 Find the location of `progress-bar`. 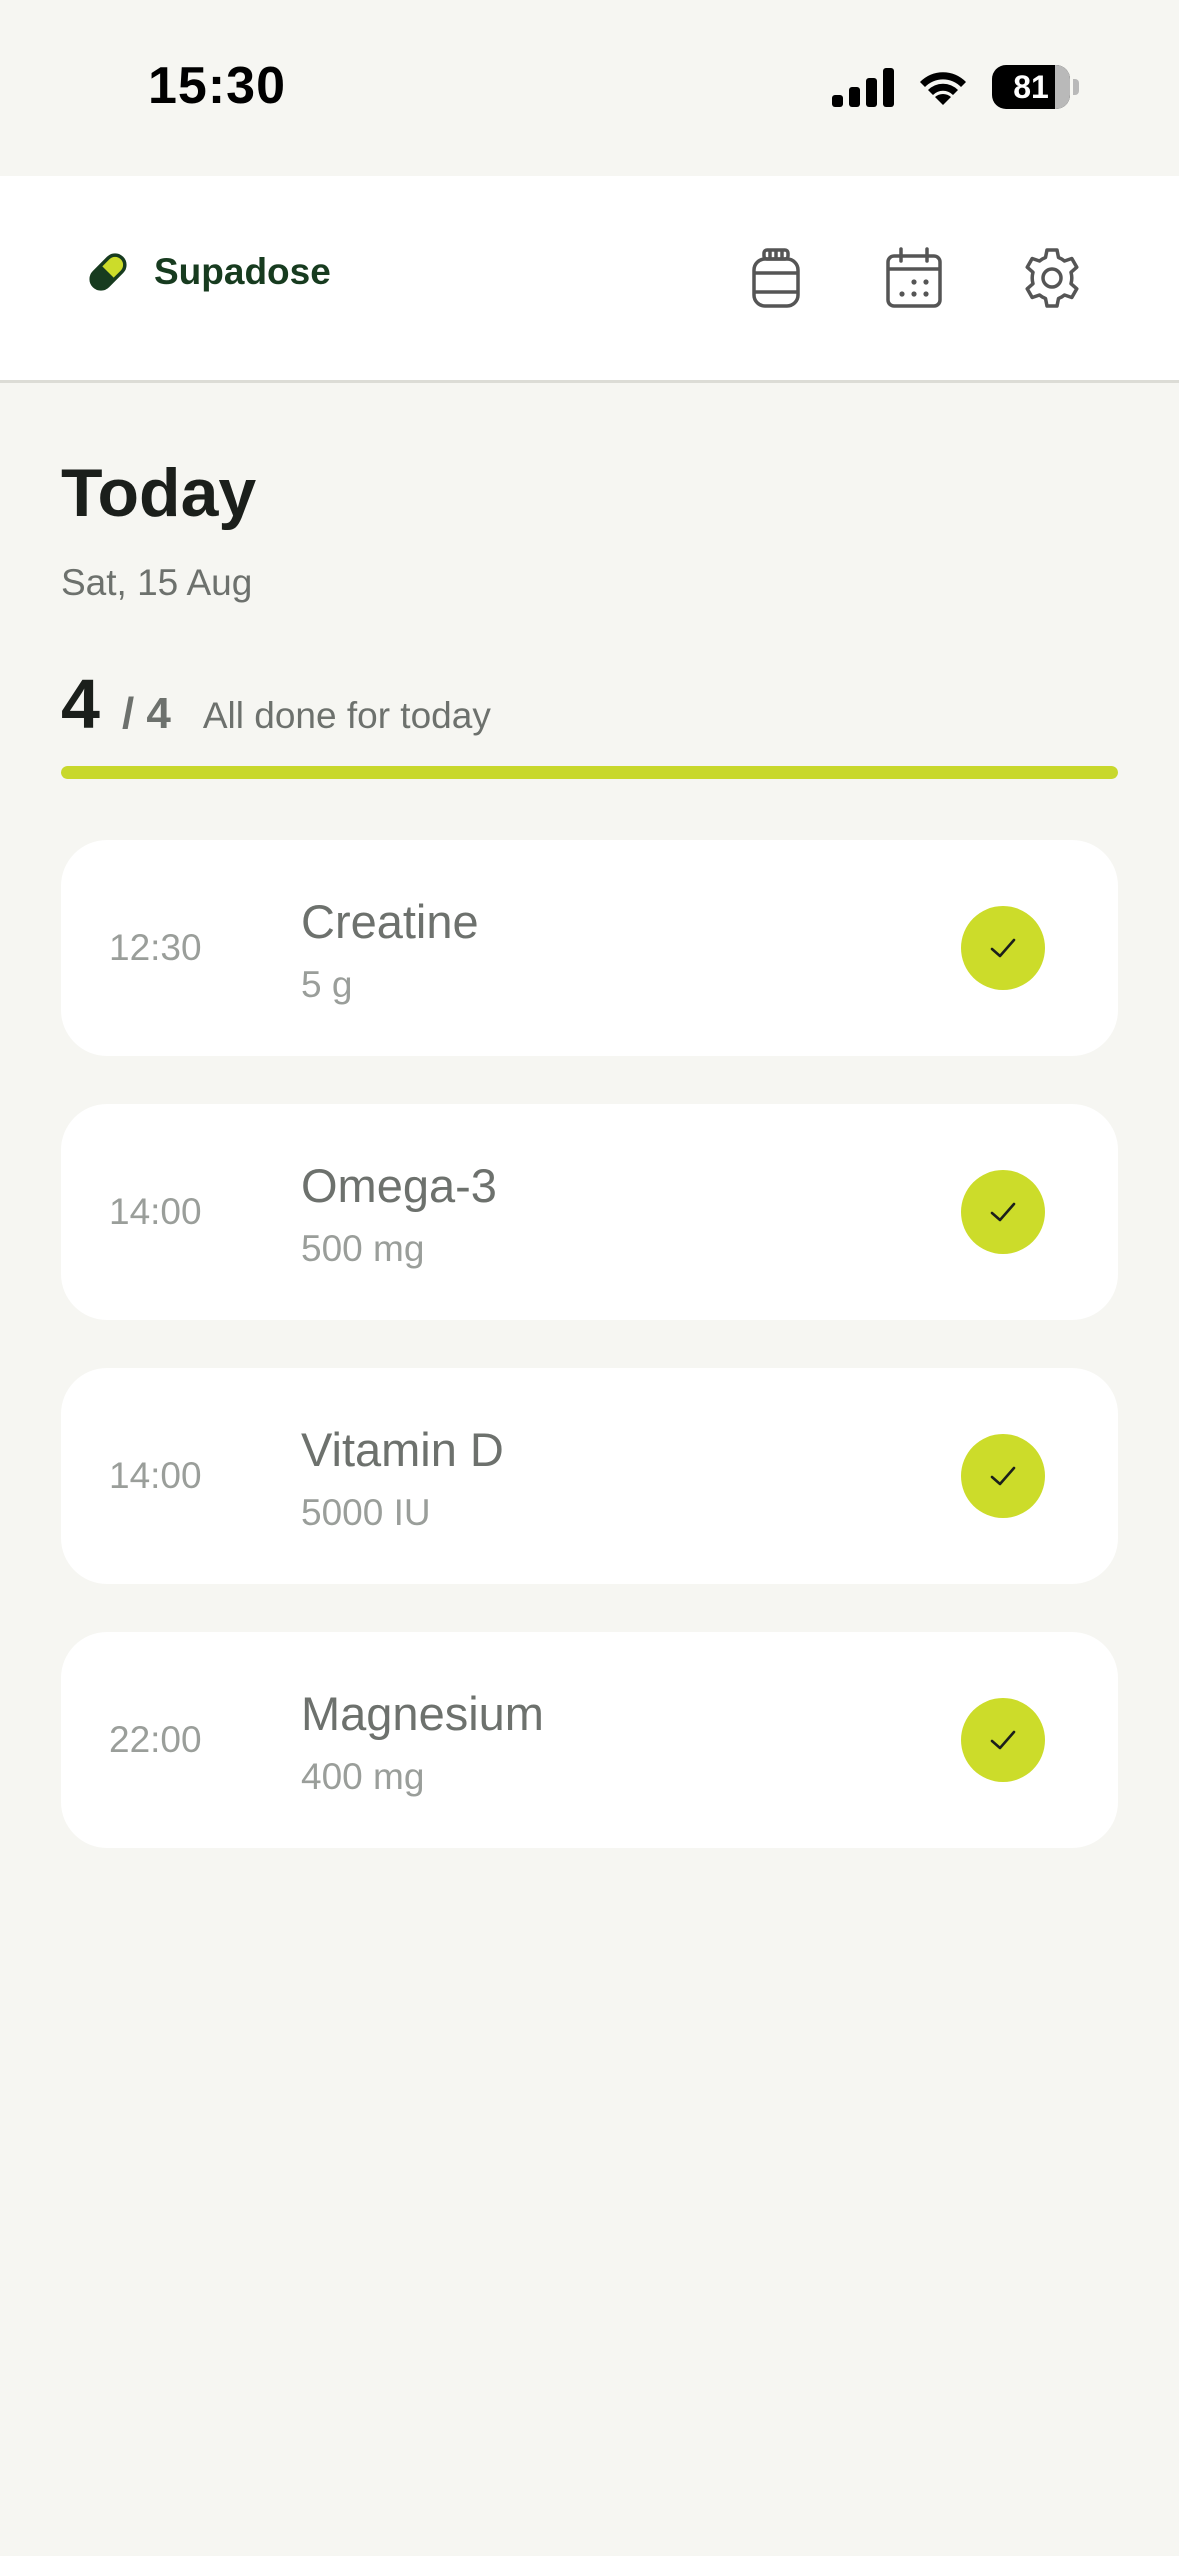

progress-bar is located at coordinates (589, 772).